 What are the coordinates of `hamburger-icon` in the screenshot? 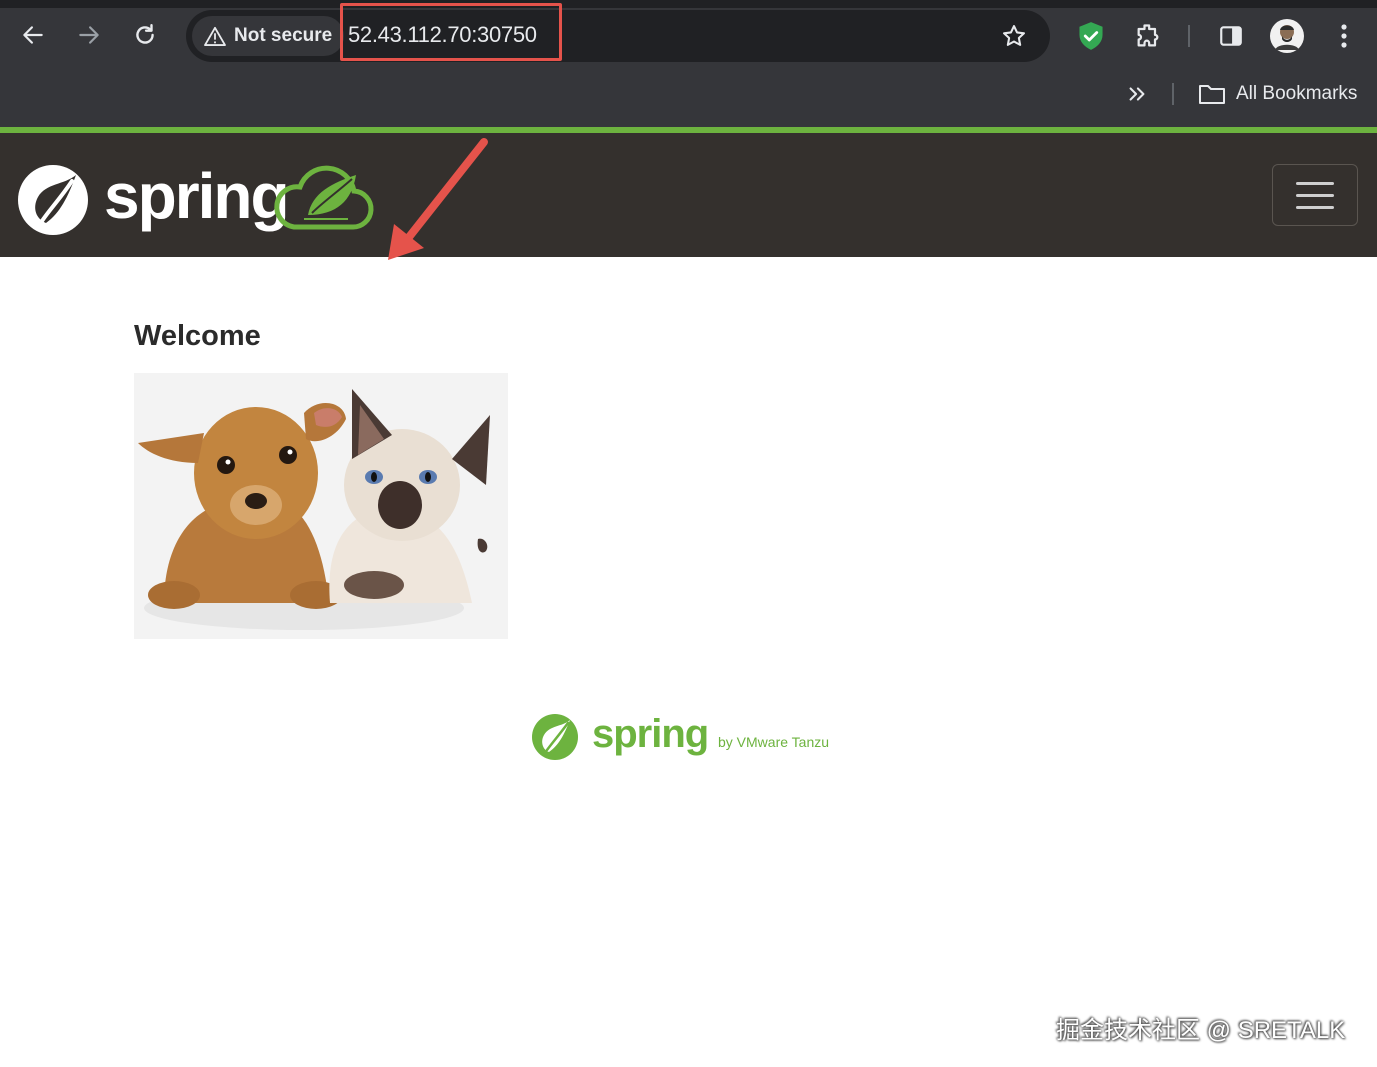 It's located at (1315, 183).